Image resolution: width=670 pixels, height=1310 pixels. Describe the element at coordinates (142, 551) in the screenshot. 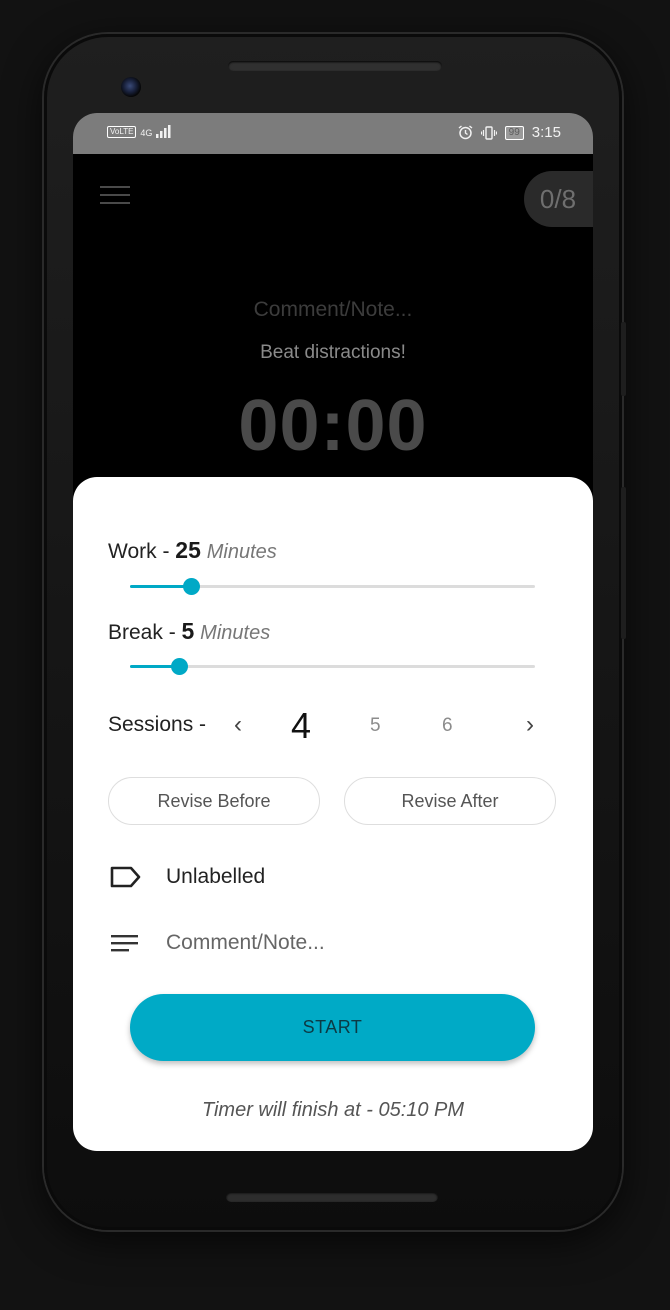

I see `work-label: Work -` at that location.